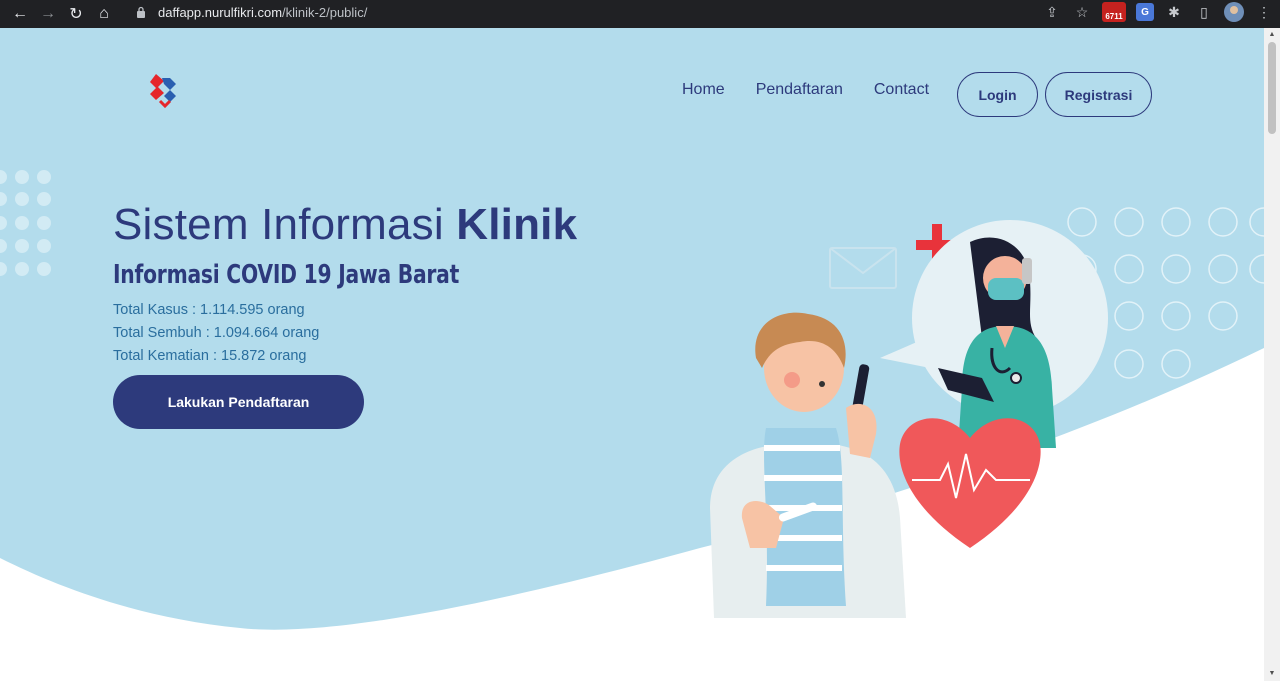 This screenshot has height=681, width=1280. I want to click on url-path: /klinik-2/public/, so click(325, 12).